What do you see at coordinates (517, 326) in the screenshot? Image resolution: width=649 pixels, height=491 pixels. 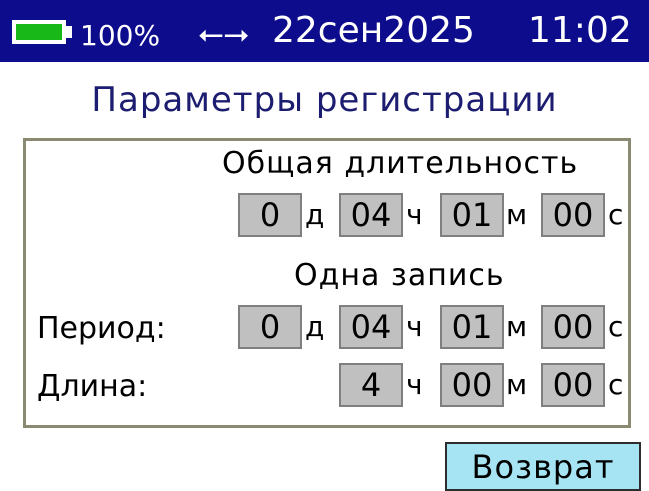 I see `period-minutes-unit: м` at bounding box center [517, 326].